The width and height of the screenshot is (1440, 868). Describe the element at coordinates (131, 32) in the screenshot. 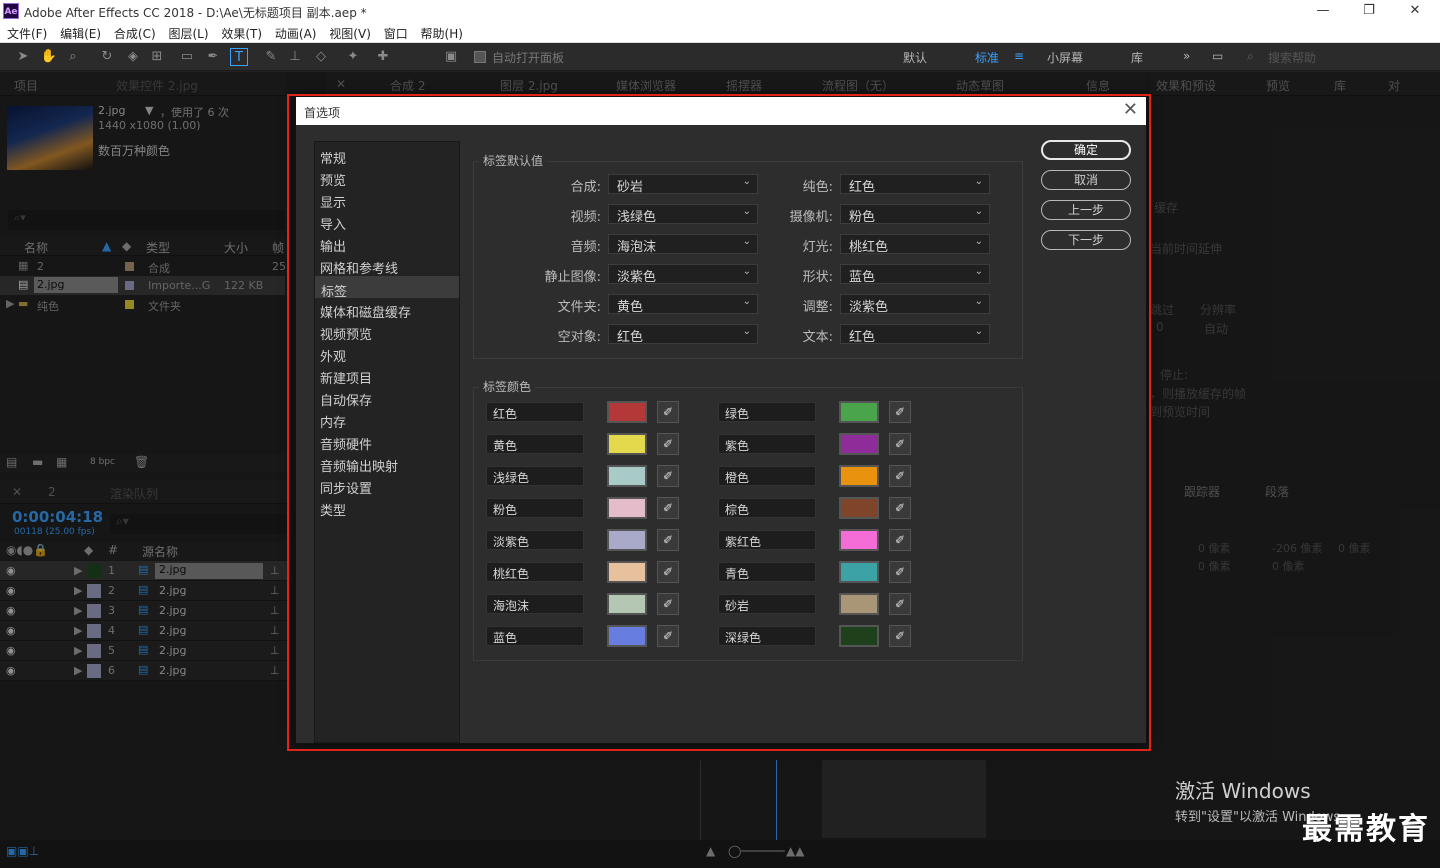

I see `menu-composition: 合成(C)` at that location.